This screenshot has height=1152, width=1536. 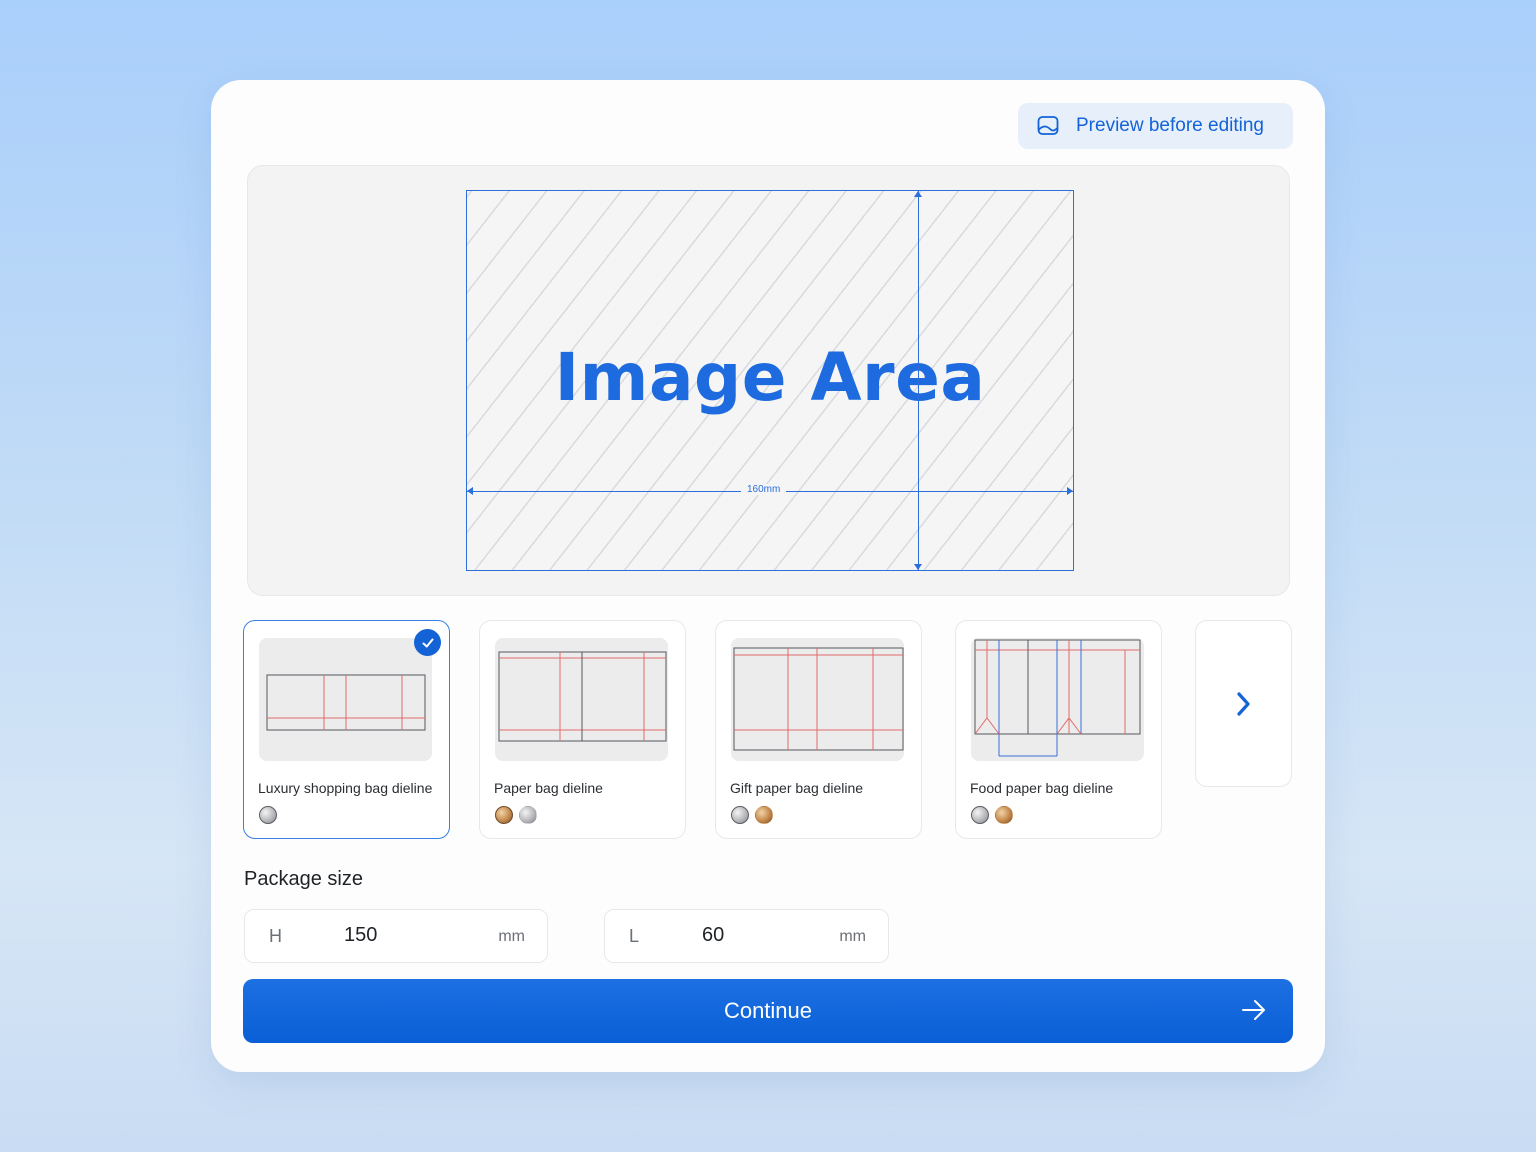 I want to click on selected-check-icon, so click(x=427, y=642).